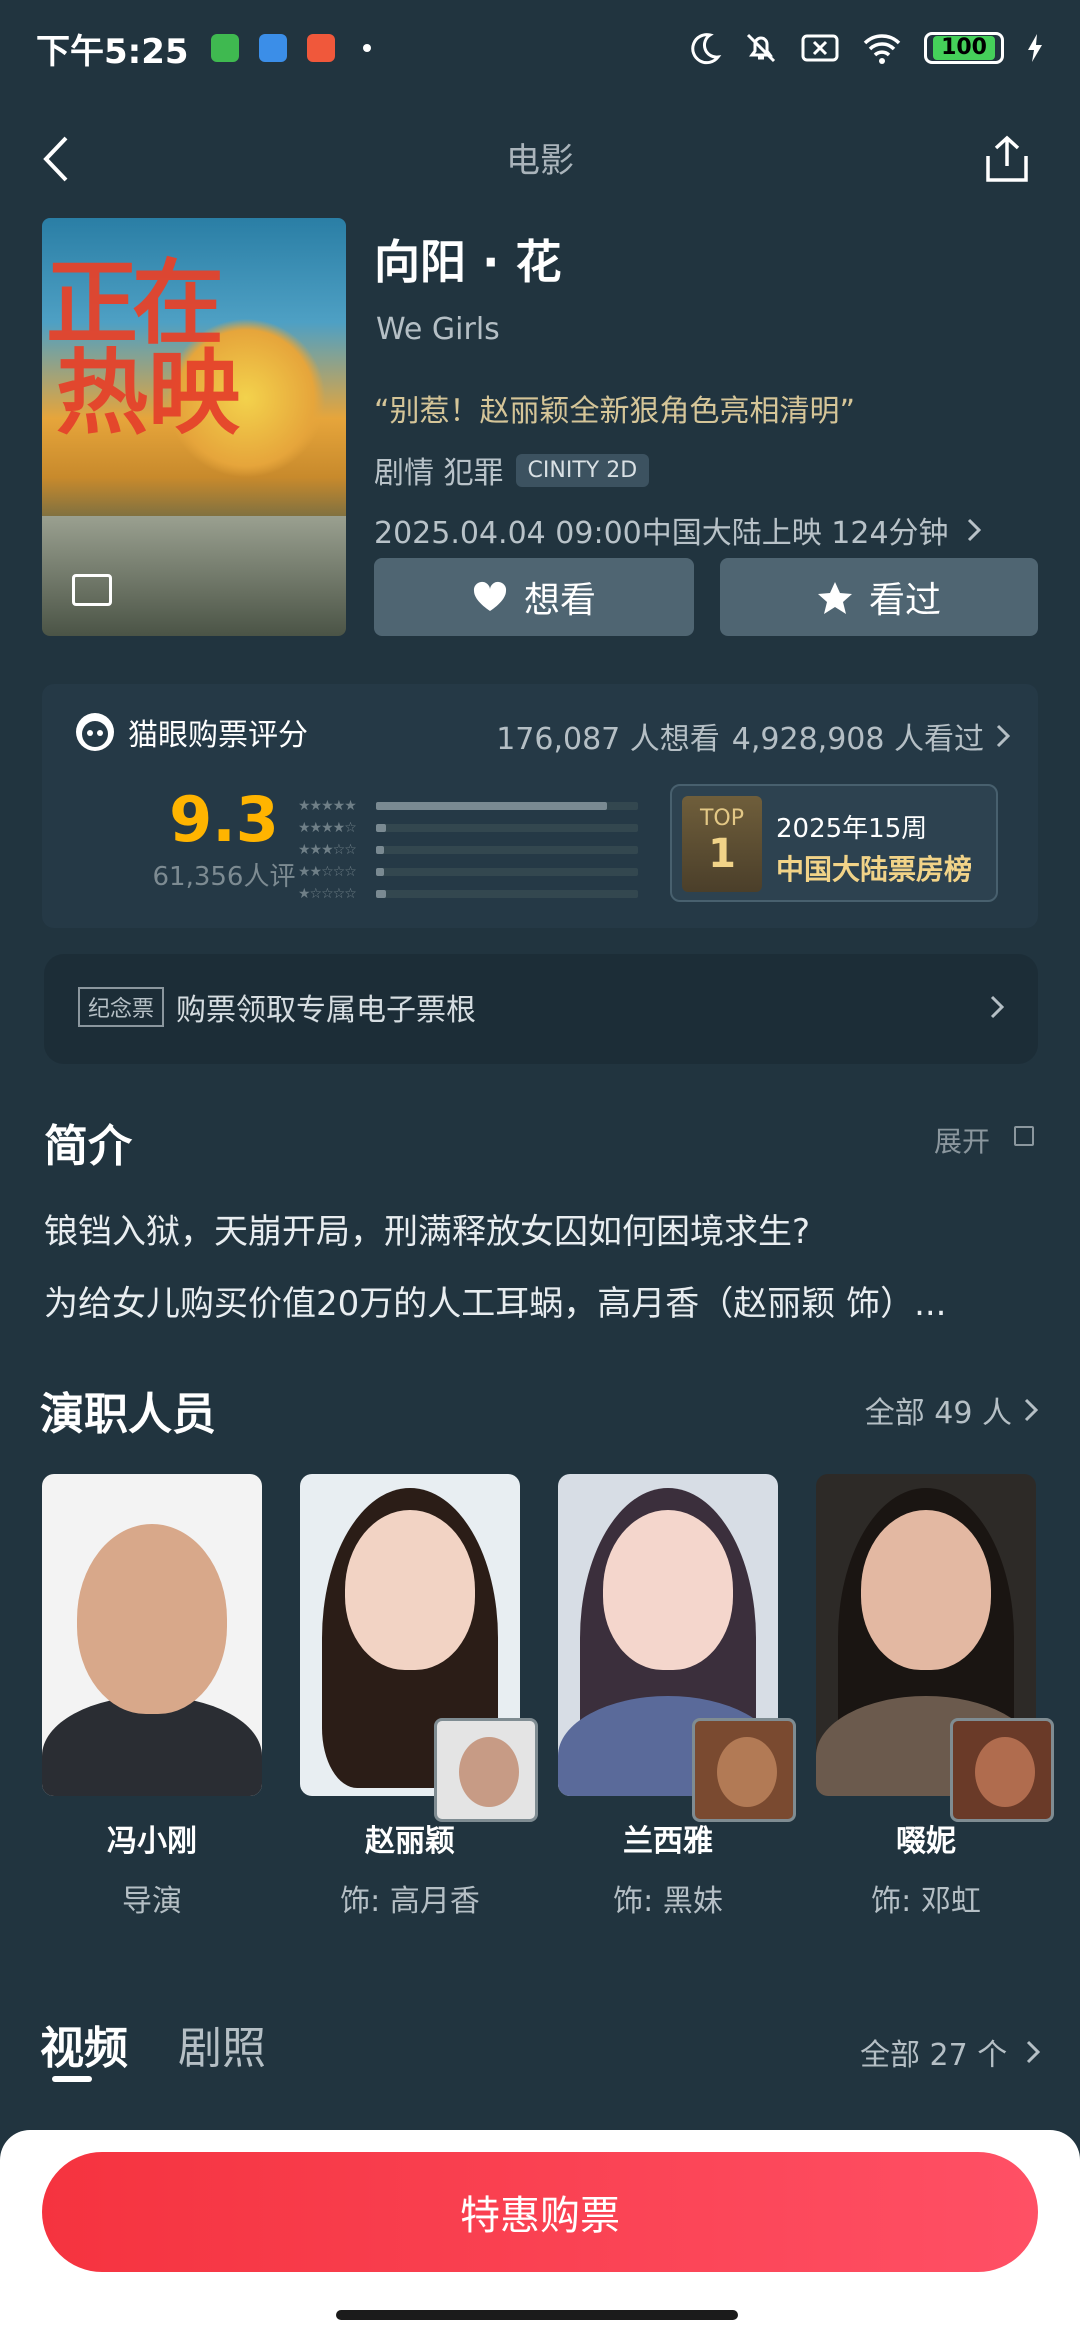  Describe the element at coordinates (135, 303) in the screenshot. I see `poster-text-1: 正在` at that location.